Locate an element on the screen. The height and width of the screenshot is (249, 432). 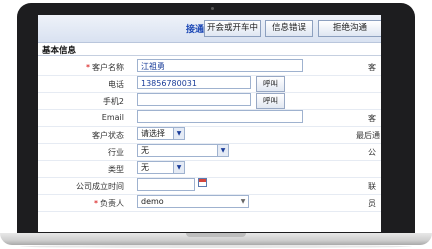
owner-select: demo ▼ is located at coordinates (193, 201).